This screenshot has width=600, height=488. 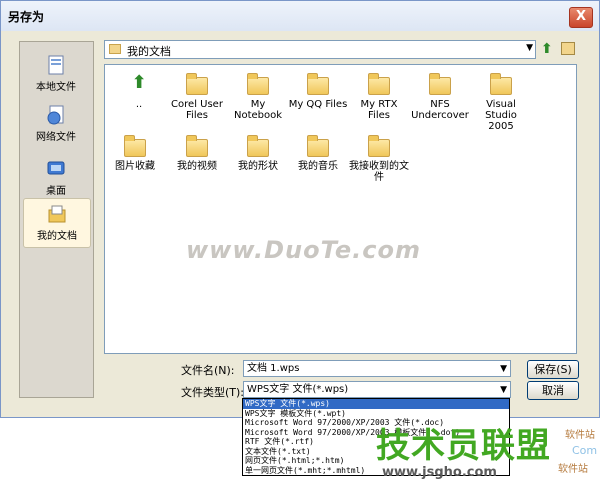 What do you see at coordinates (56, 178) in the screenshot?
I see `place-desktop: 桌面` at bounding box center [56, 178].